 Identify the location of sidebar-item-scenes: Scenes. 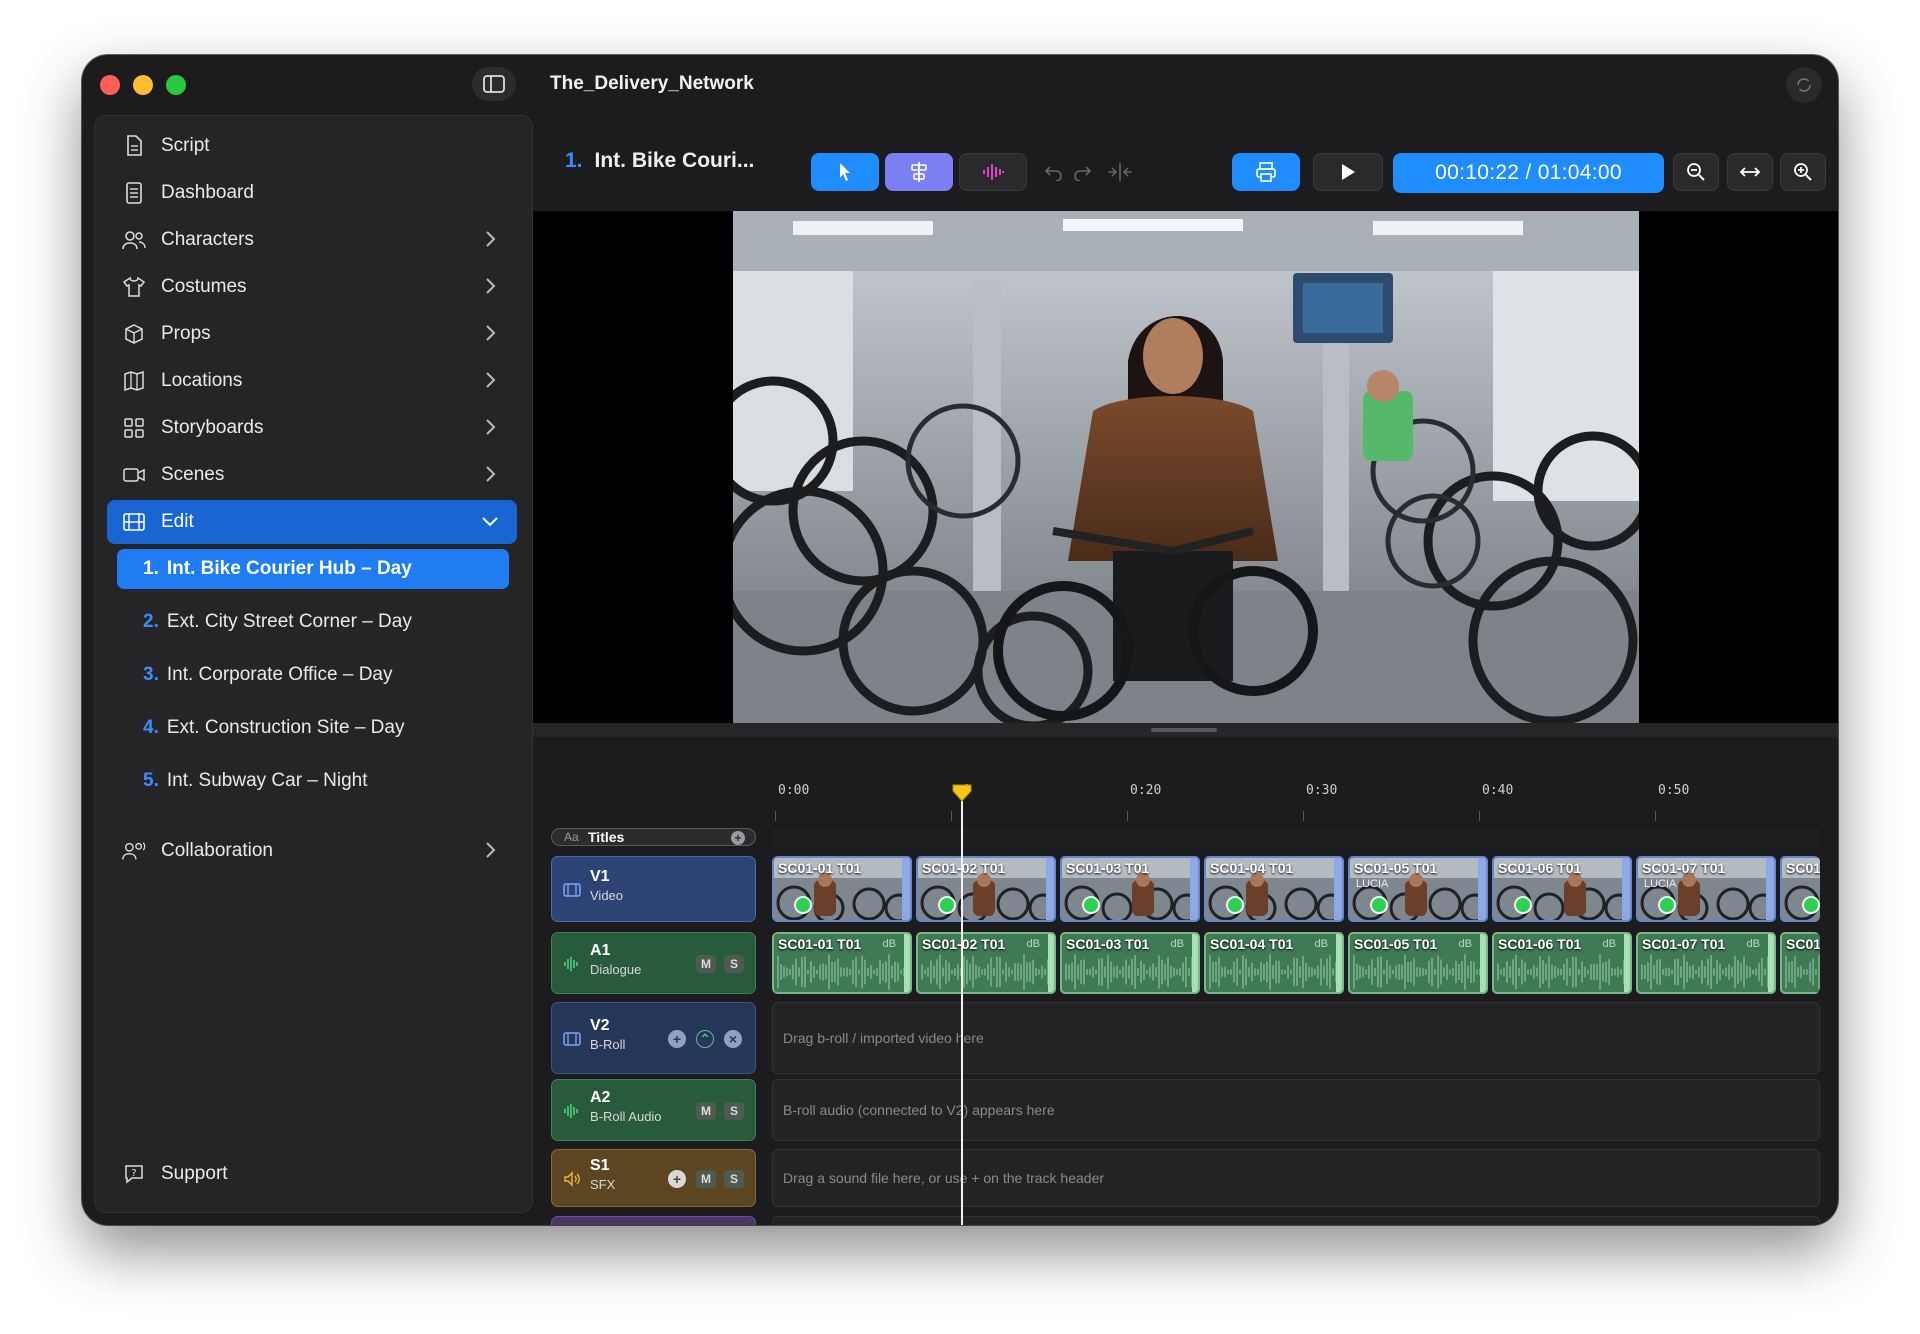
(312, 475).